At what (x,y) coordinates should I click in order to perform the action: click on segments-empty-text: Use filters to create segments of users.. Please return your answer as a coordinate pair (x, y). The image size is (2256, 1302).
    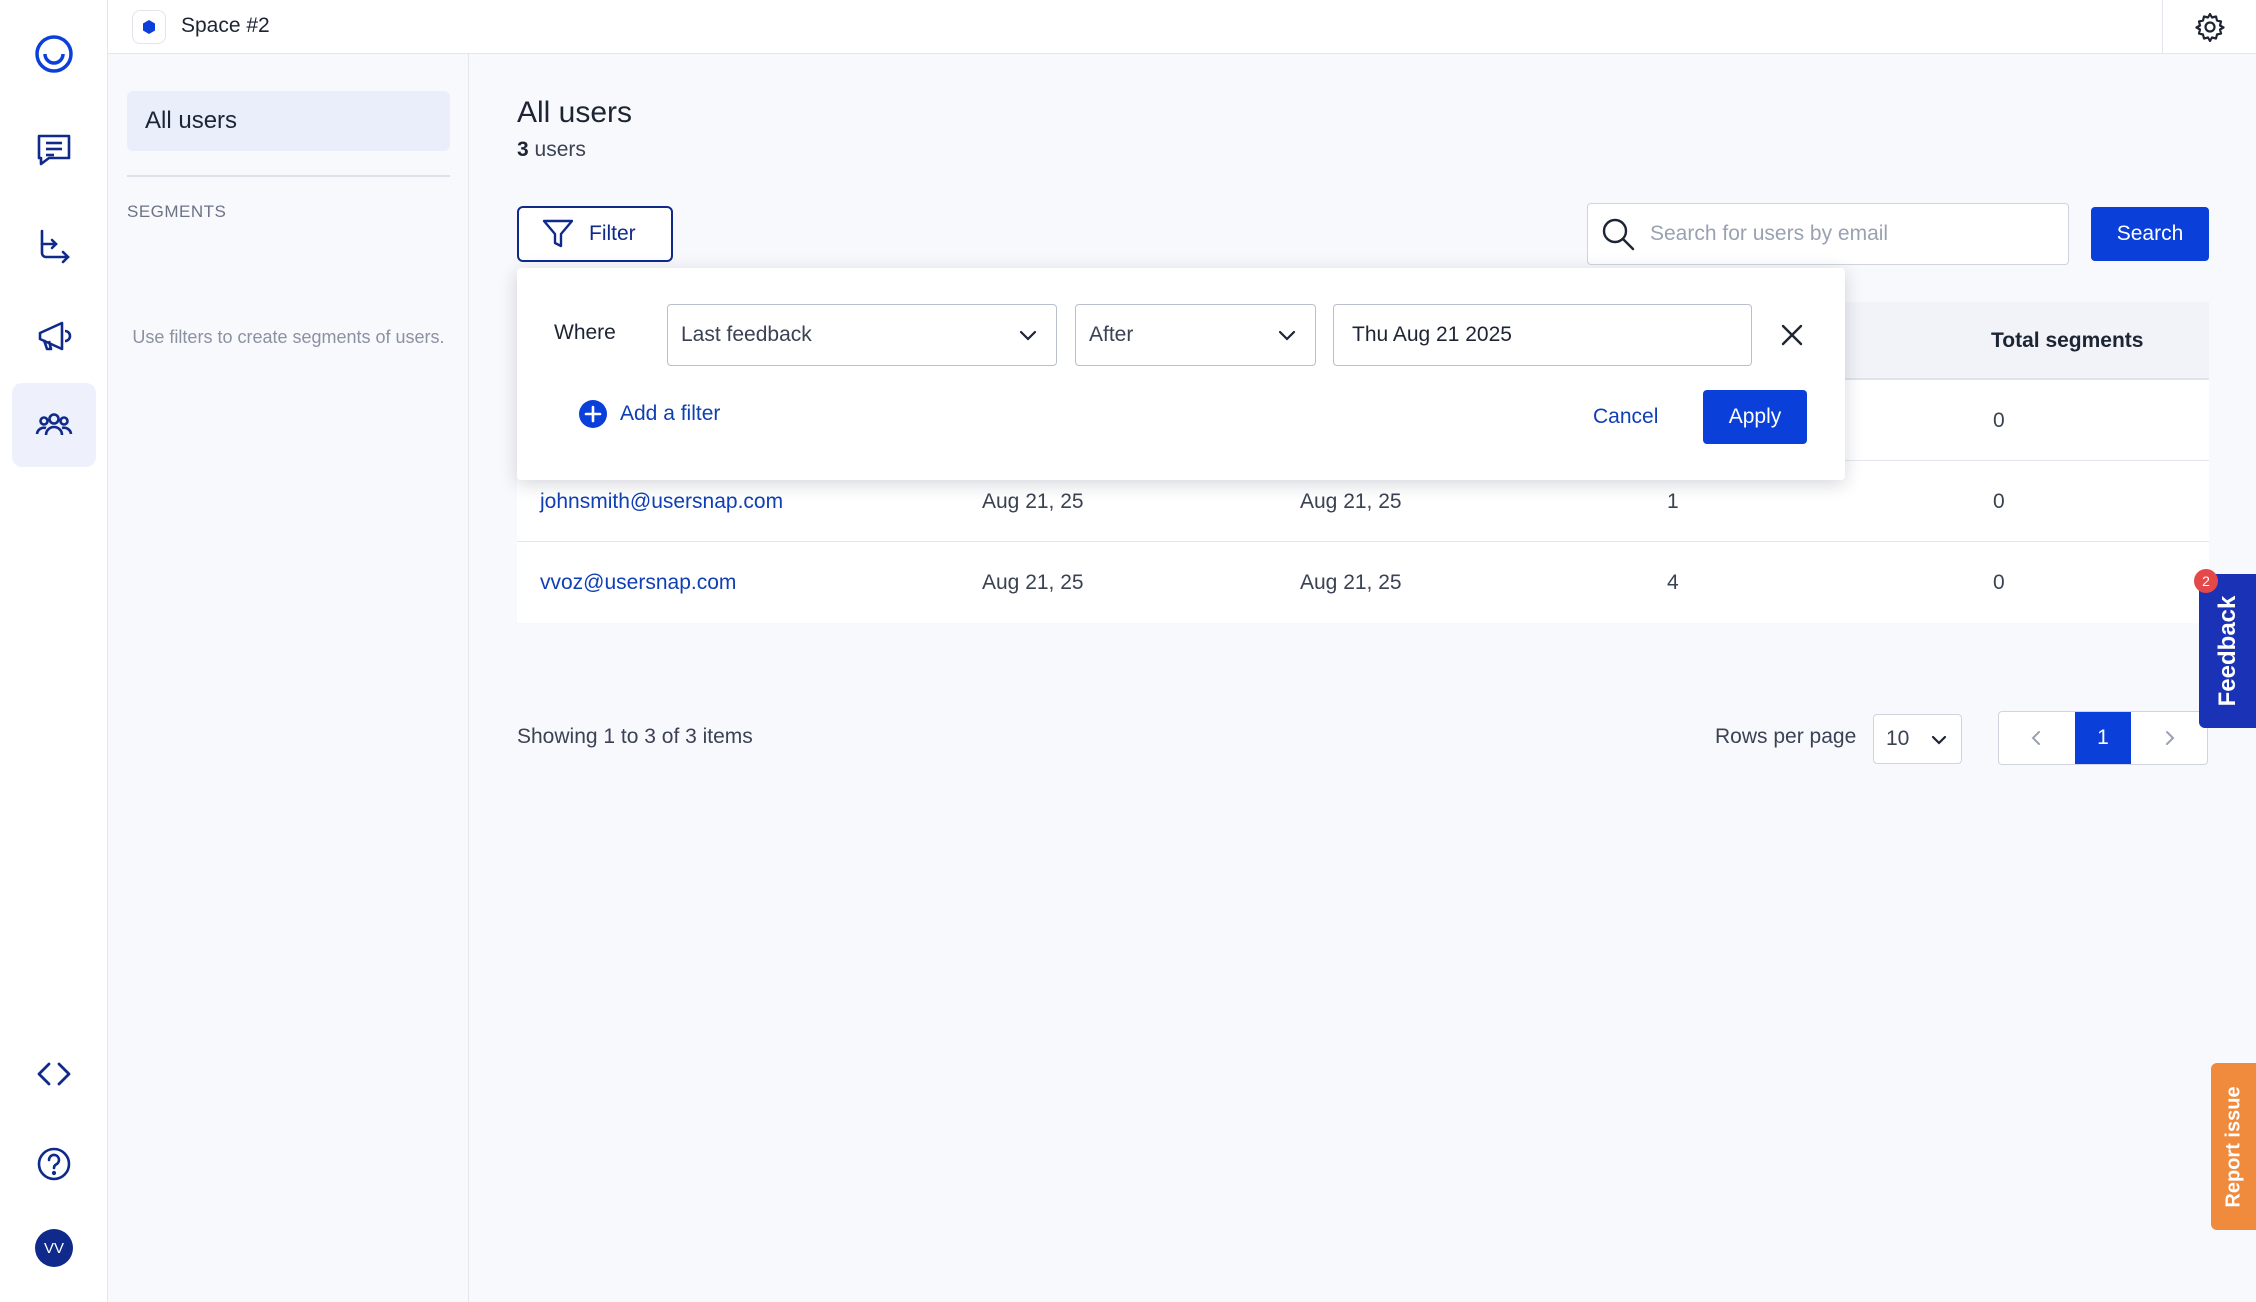
    Looking at the image, I should click on (288, 337).